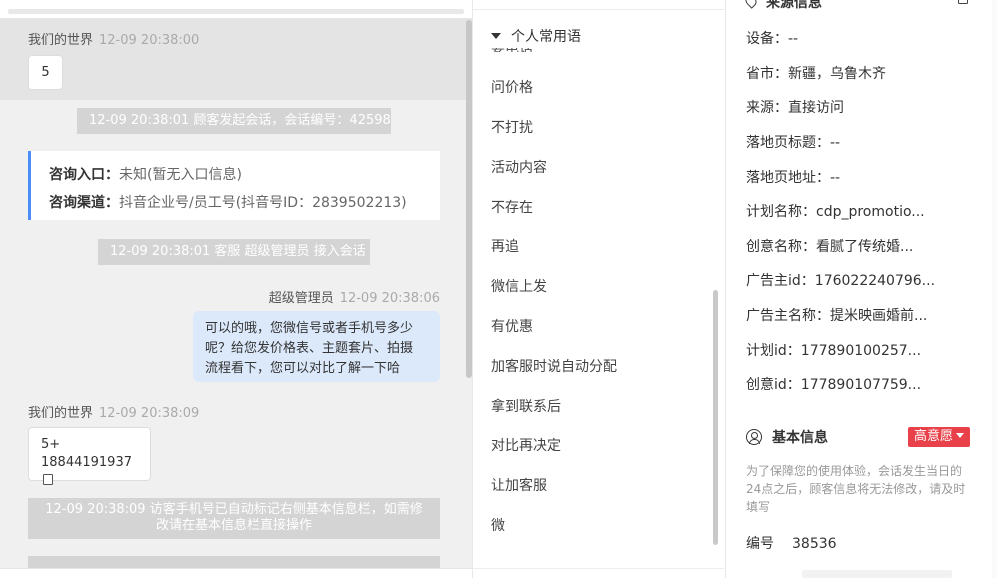 This screenshot has height=578, width=997. I want to click on info-value: 直接访问, so click(816, 108).